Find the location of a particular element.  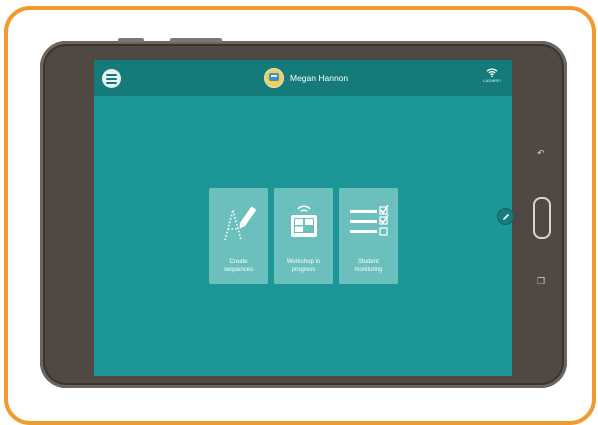

checklist-icon is located at coordinates (369, 220).